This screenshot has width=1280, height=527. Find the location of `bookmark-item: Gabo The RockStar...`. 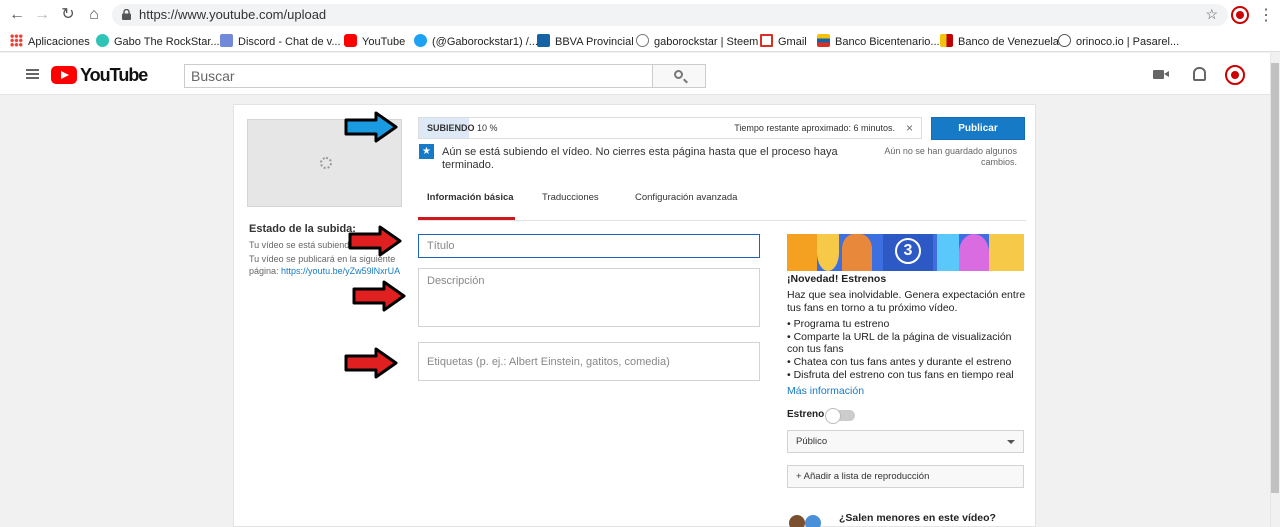

bookmark-item: Gabo The RockStar... is located at coordinates (158, 41).